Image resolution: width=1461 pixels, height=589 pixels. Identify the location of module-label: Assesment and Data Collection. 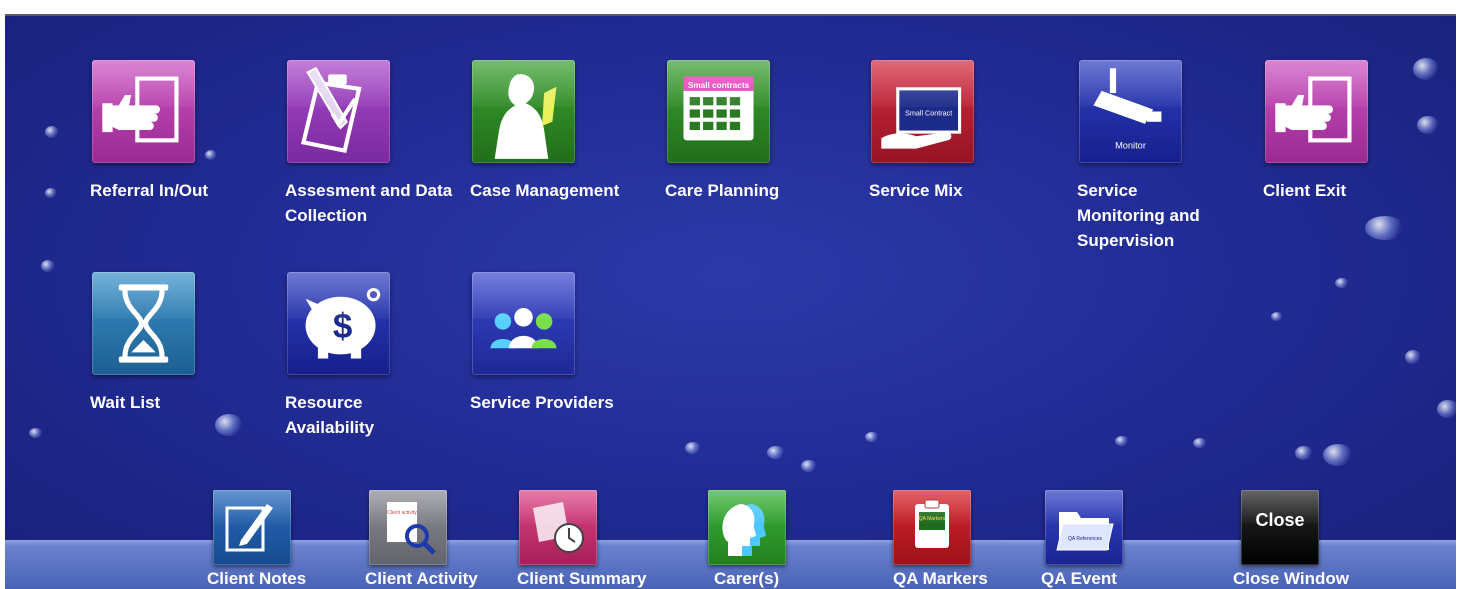
(369, 203).